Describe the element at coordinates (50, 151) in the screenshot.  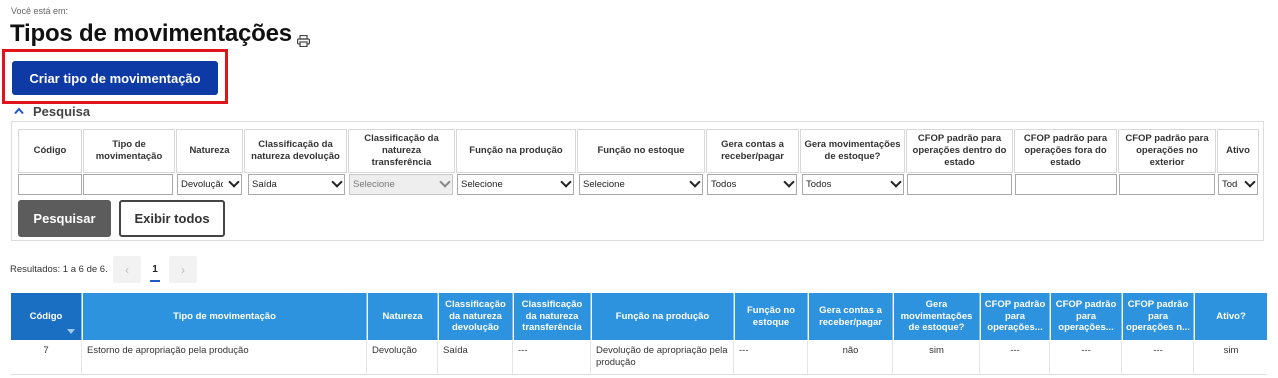
I see `filter-header-codigo: Código` at that location.